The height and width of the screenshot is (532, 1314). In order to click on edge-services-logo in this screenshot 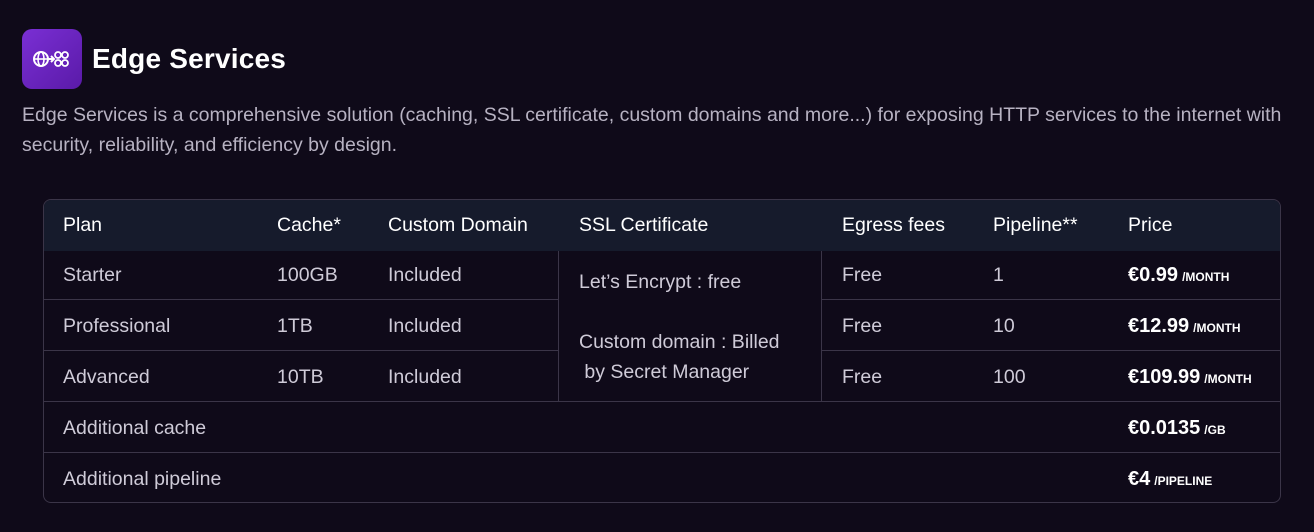, I will do `click(52, 59)`.